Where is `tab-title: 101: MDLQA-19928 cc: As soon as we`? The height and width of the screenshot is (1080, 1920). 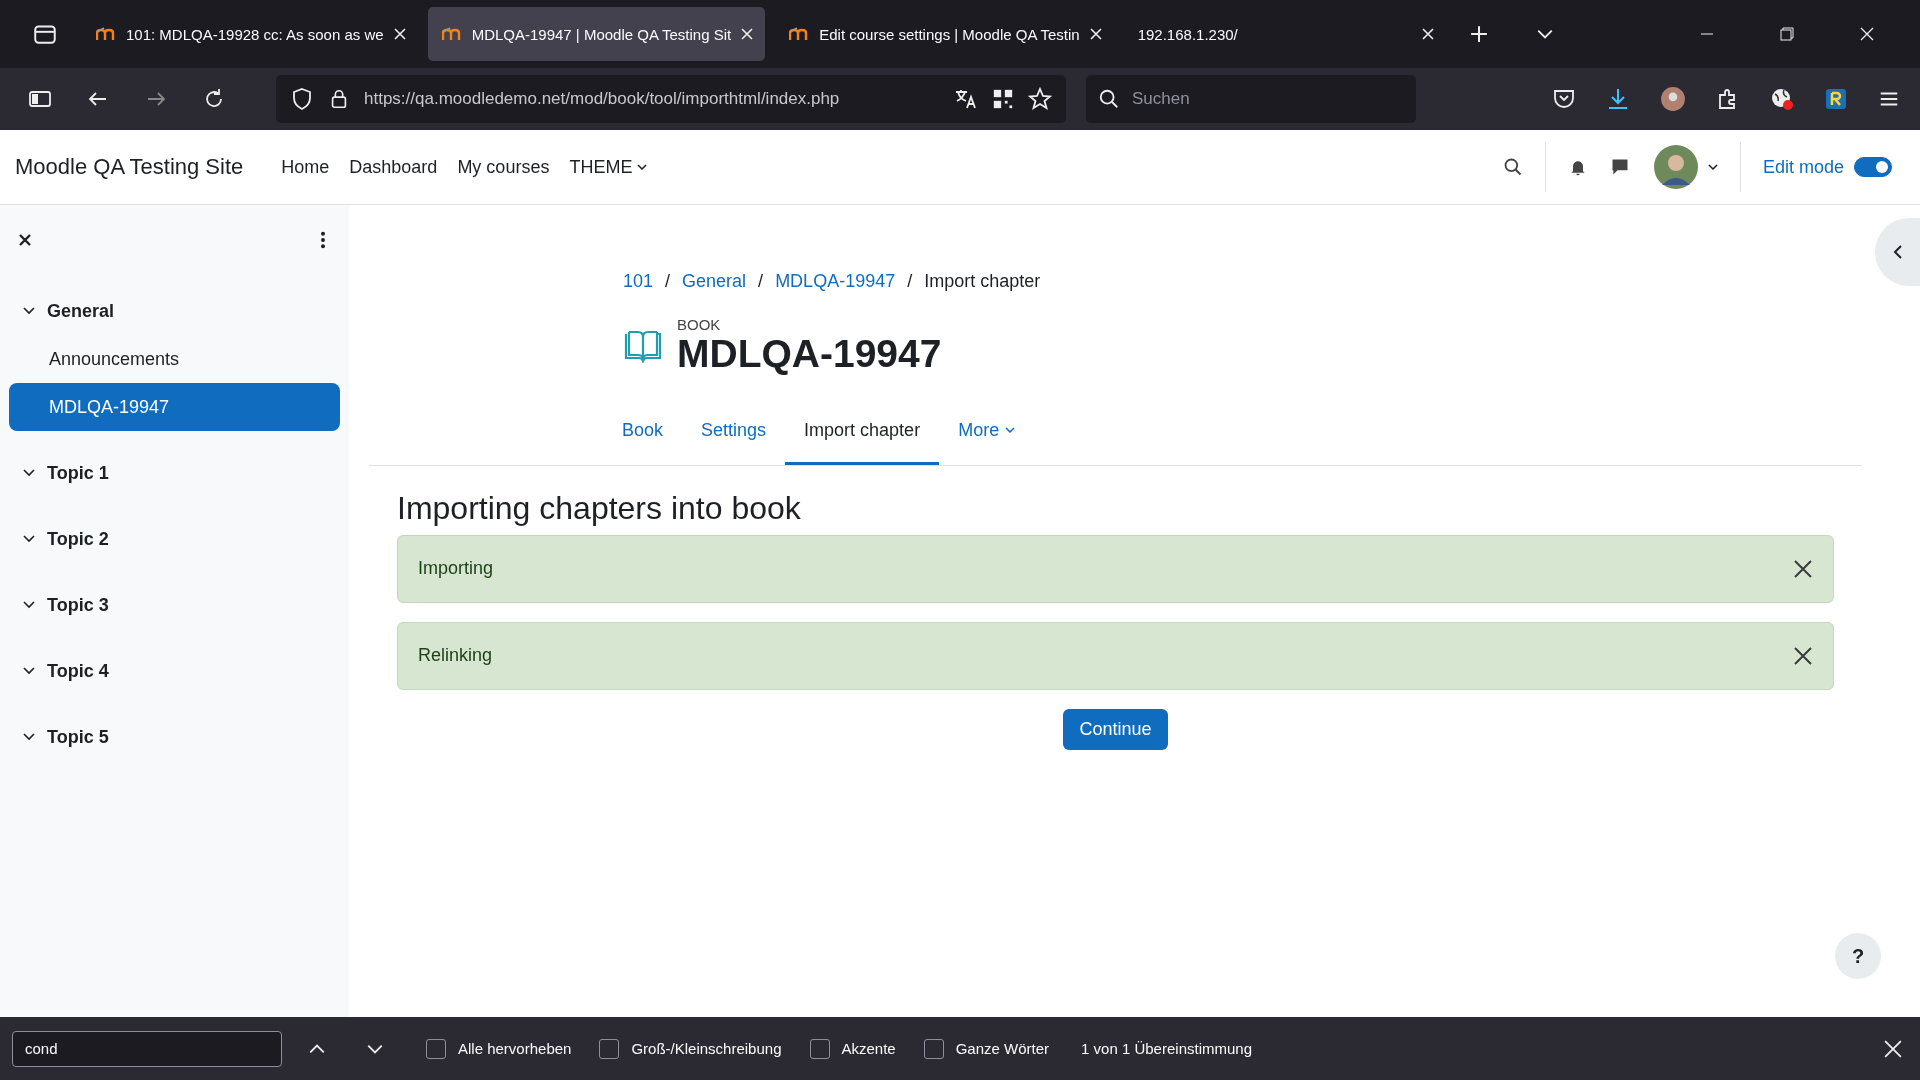 tab-title: 101: MDLQA-19928 cc: As soon as we is located at coordinates (255, 34).